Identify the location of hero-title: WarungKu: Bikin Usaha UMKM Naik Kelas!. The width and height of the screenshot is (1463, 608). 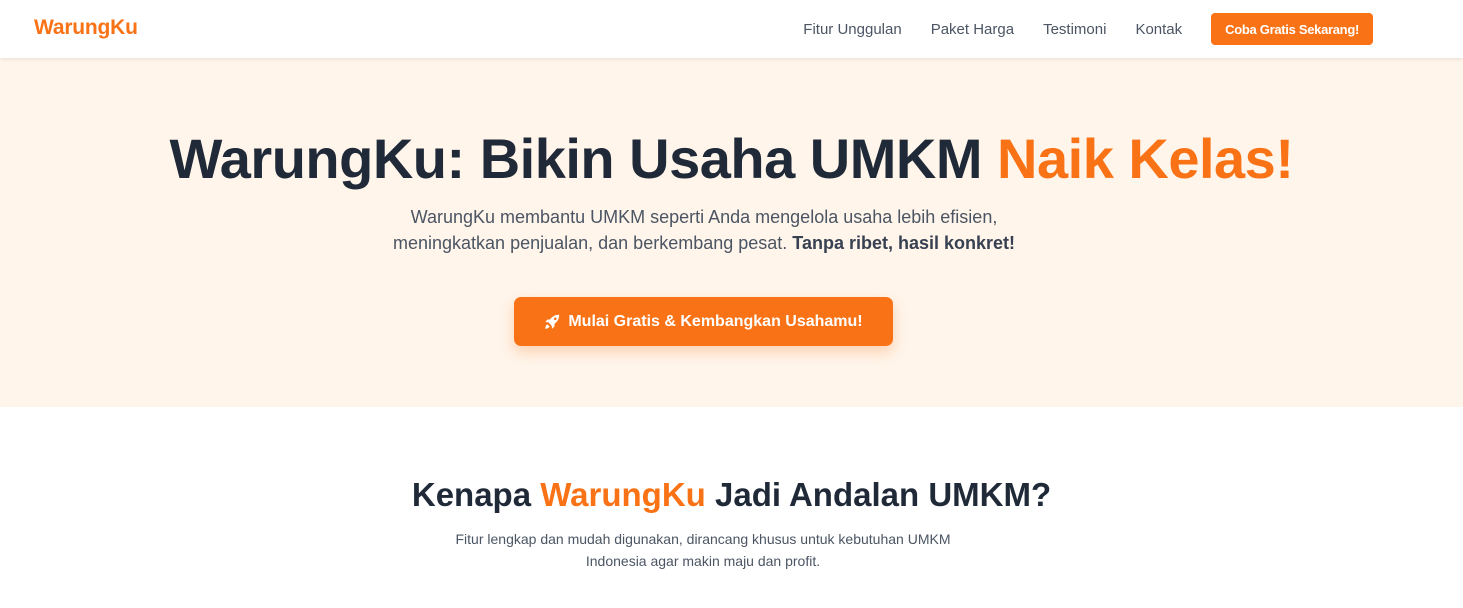
(731, 158).